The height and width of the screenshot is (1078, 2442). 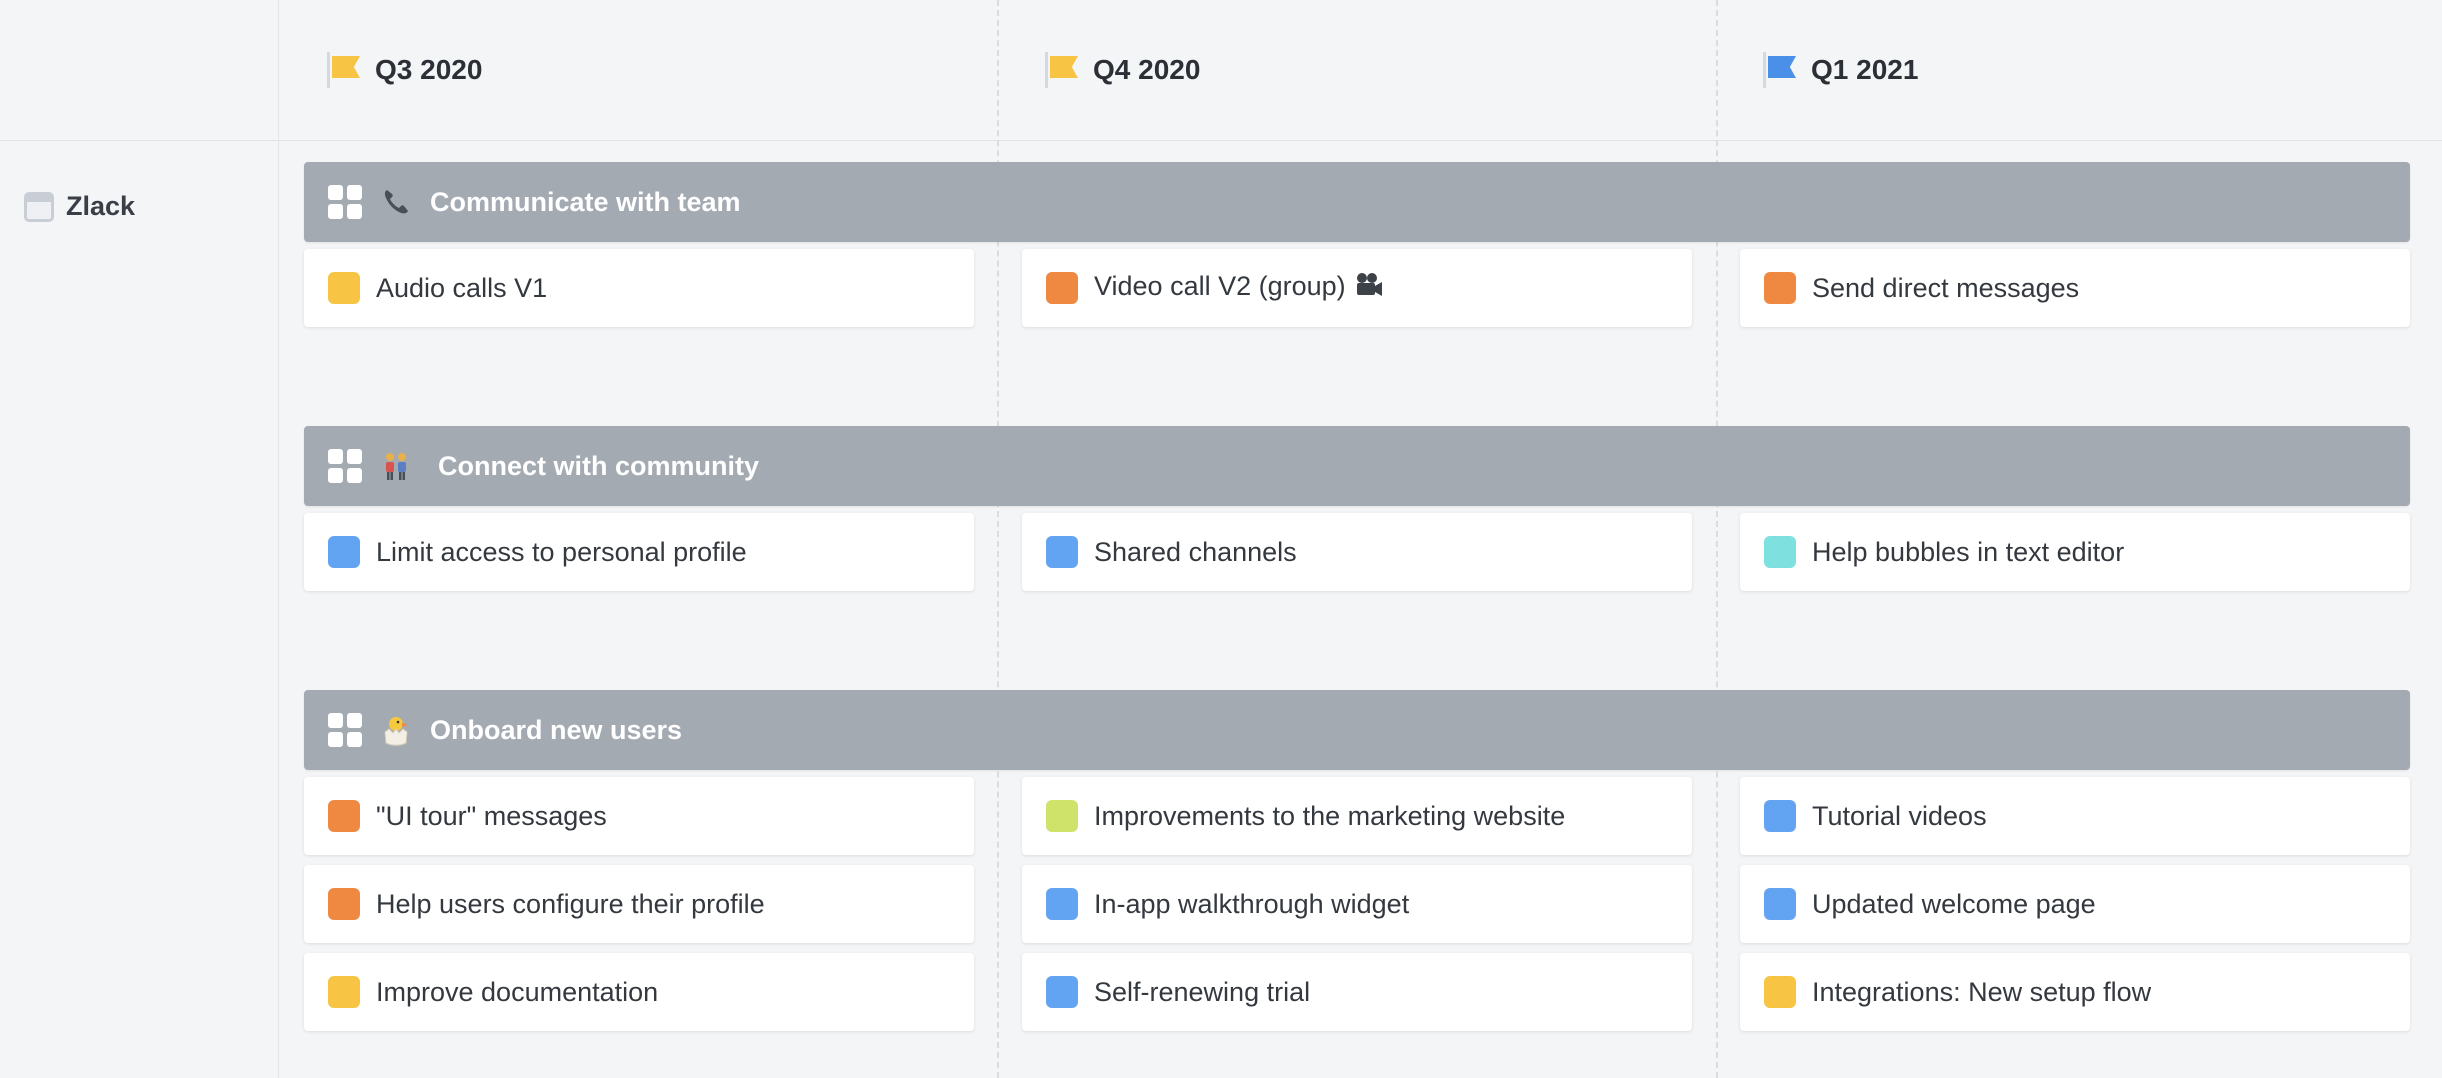 What do you see at coordinates (1357, 730) in the screenshot?
I see `initiative-bar-onboard: Onboard new users` at bounding box center [1357, 730].